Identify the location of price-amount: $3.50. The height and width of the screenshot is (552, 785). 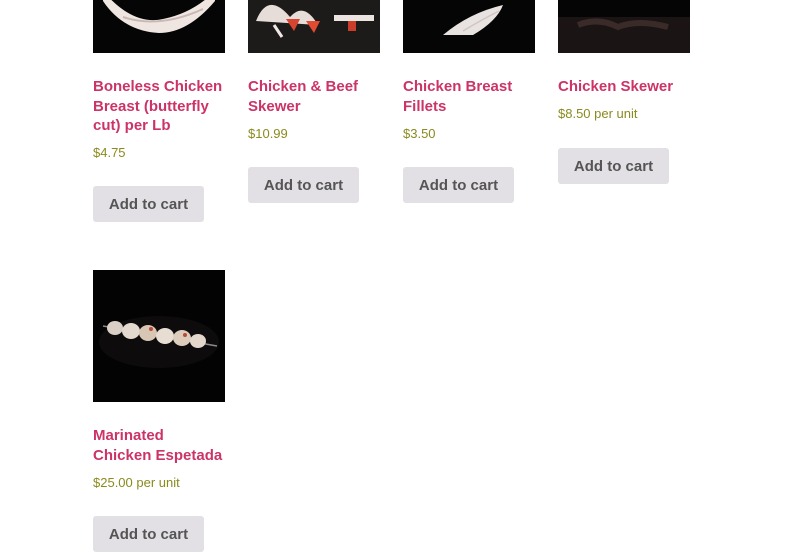
(419, 133).